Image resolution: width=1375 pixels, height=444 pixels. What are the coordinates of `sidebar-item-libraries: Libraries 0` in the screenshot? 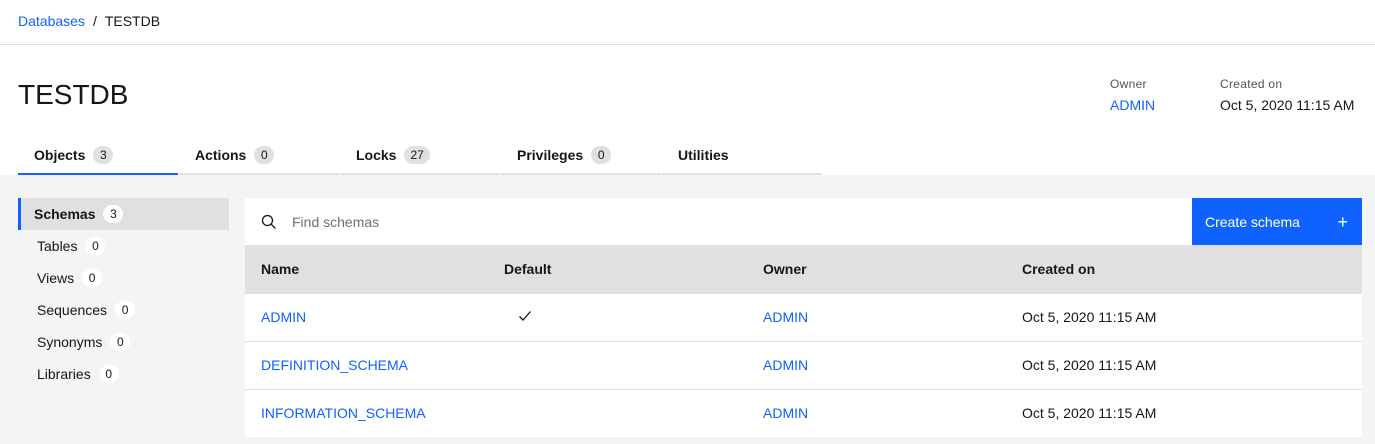 It's located at (123, 374).